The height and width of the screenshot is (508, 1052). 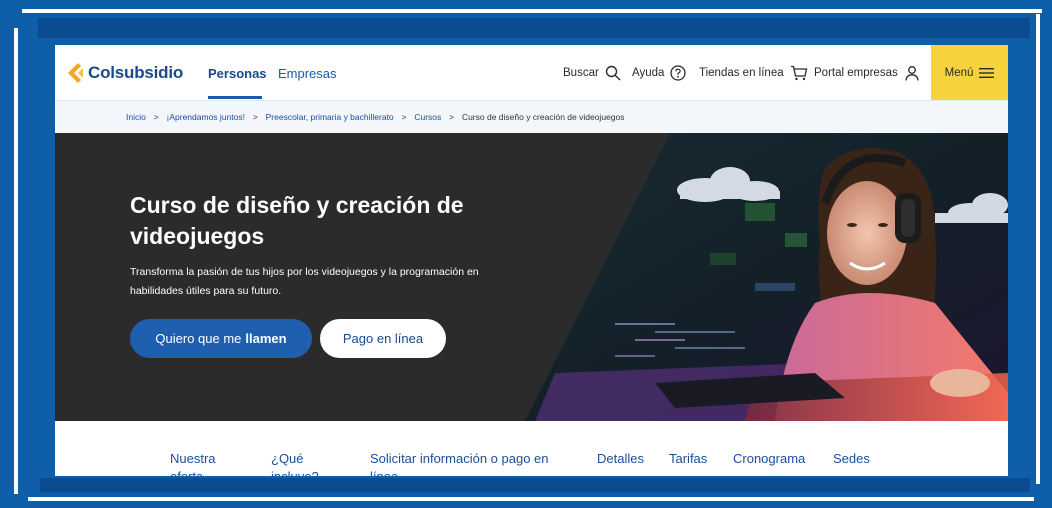 I want to click on frame-stripe-right, so click(x=1038, y=249).